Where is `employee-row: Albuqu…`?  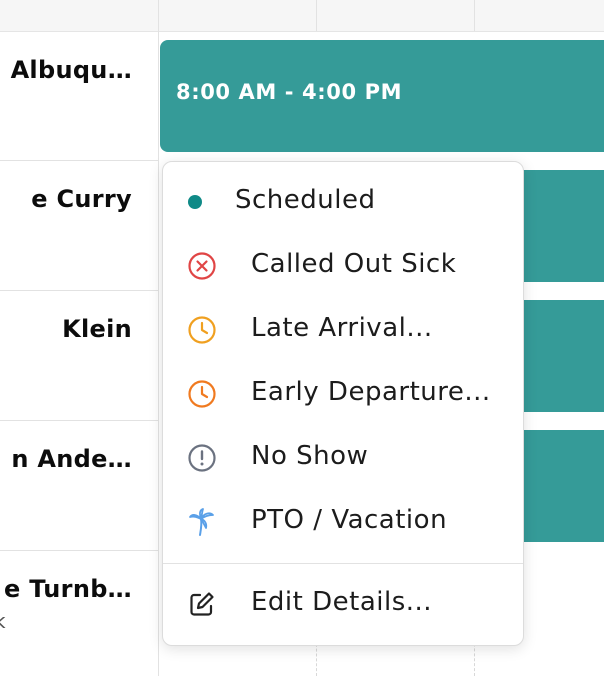 employee-row: Albuqu… is located at coordinates (79, 96).